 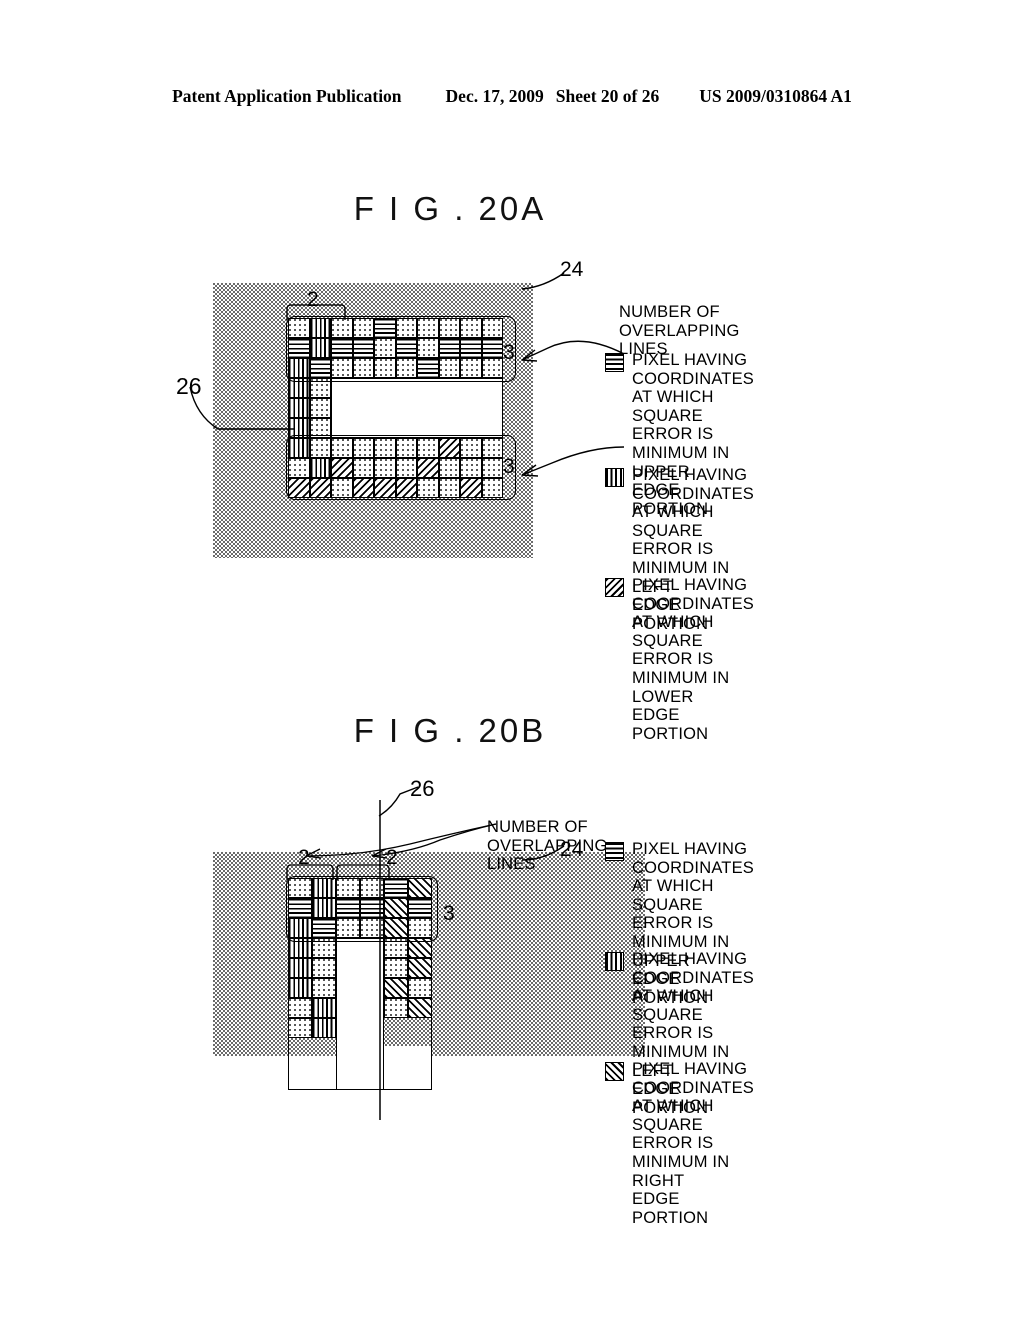 I want to click on ref-26-b: 26, so click(x=422, y=788).